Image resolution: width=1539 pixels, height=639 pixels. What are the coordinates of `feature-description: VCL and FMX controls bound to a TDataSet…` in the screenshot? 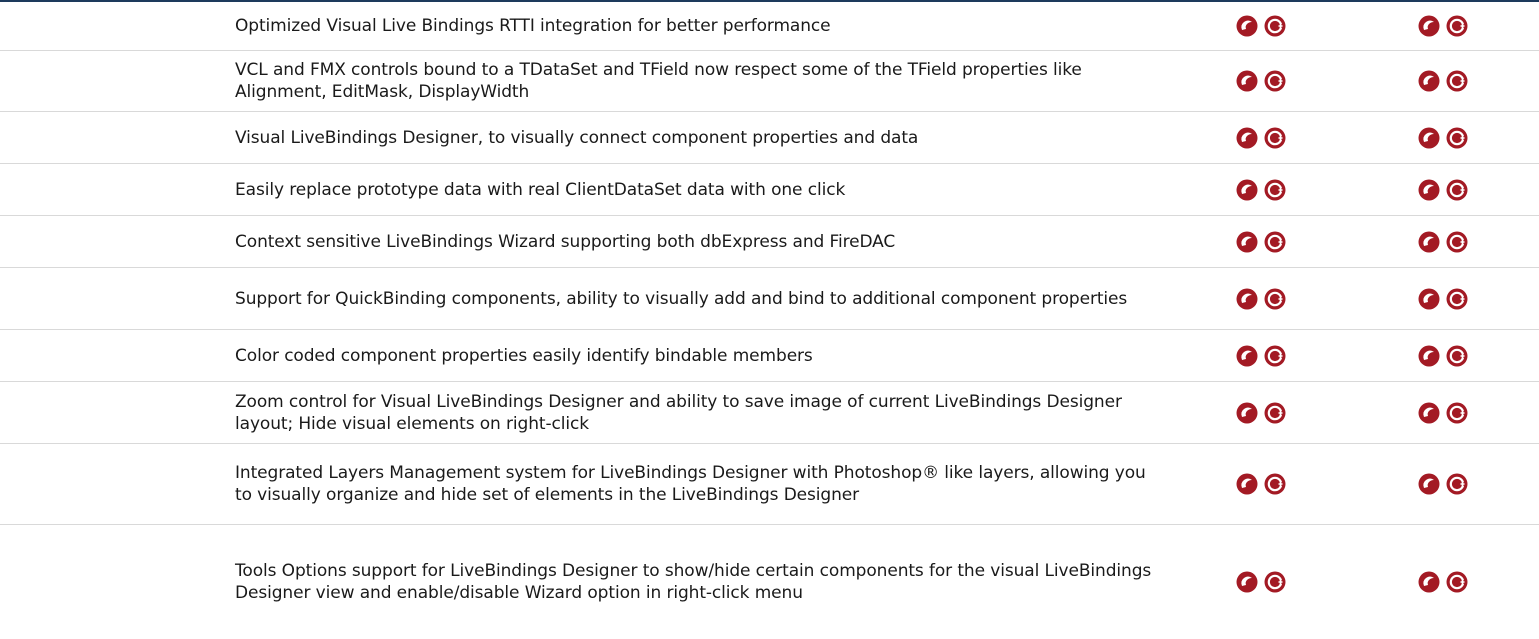 It's located at (658, 81).